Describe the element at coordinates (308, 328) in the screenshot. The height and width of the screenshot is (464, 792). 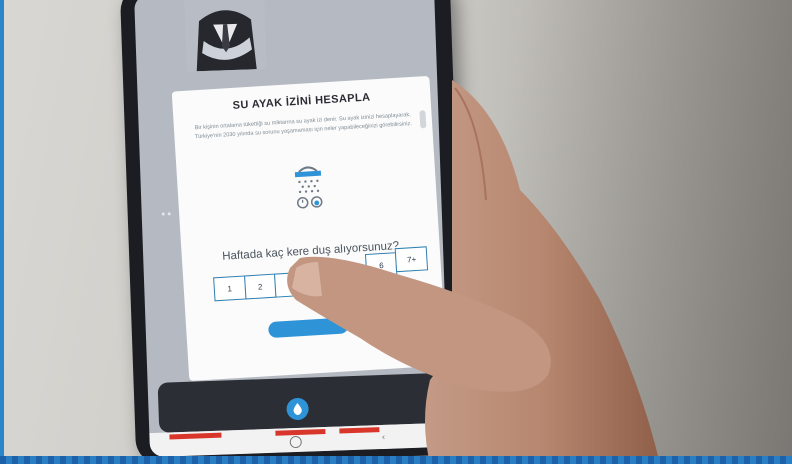
I see `next-button` at that location.